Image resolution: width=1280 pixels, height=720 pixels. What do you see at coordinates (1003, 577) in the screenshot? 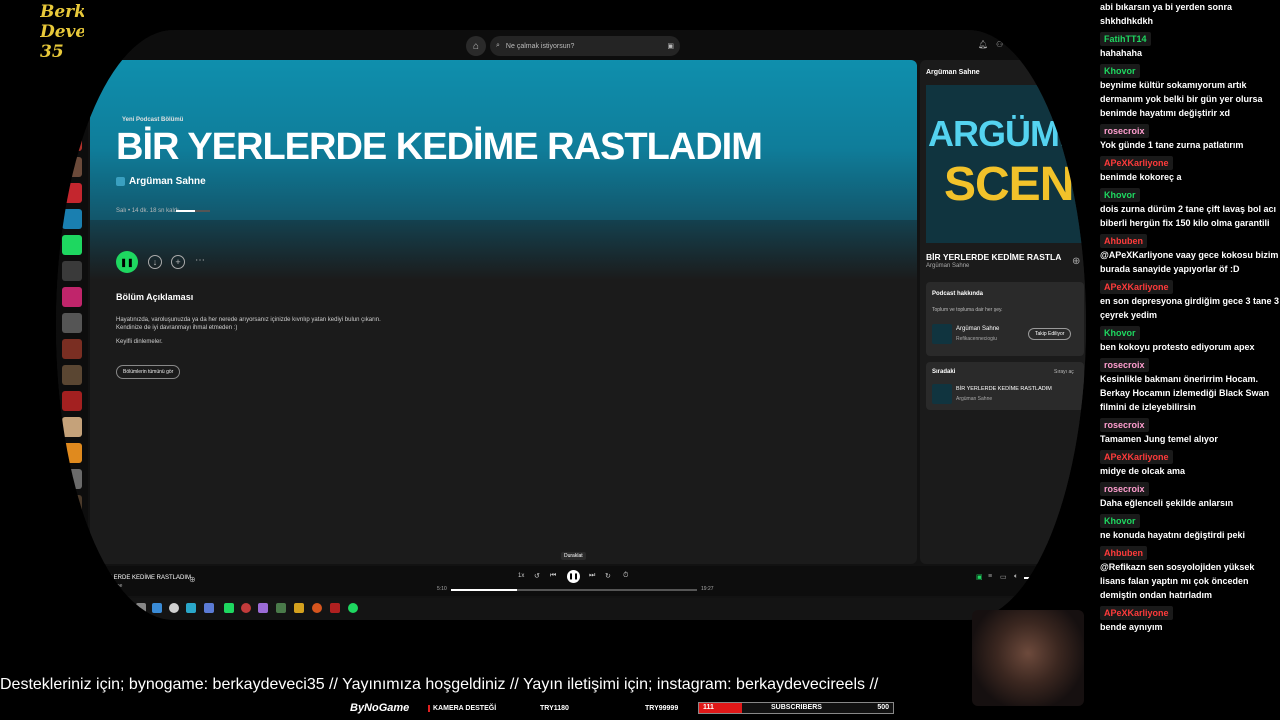
I see `devices-icon: ▭` at bounding box center [1003, 577].